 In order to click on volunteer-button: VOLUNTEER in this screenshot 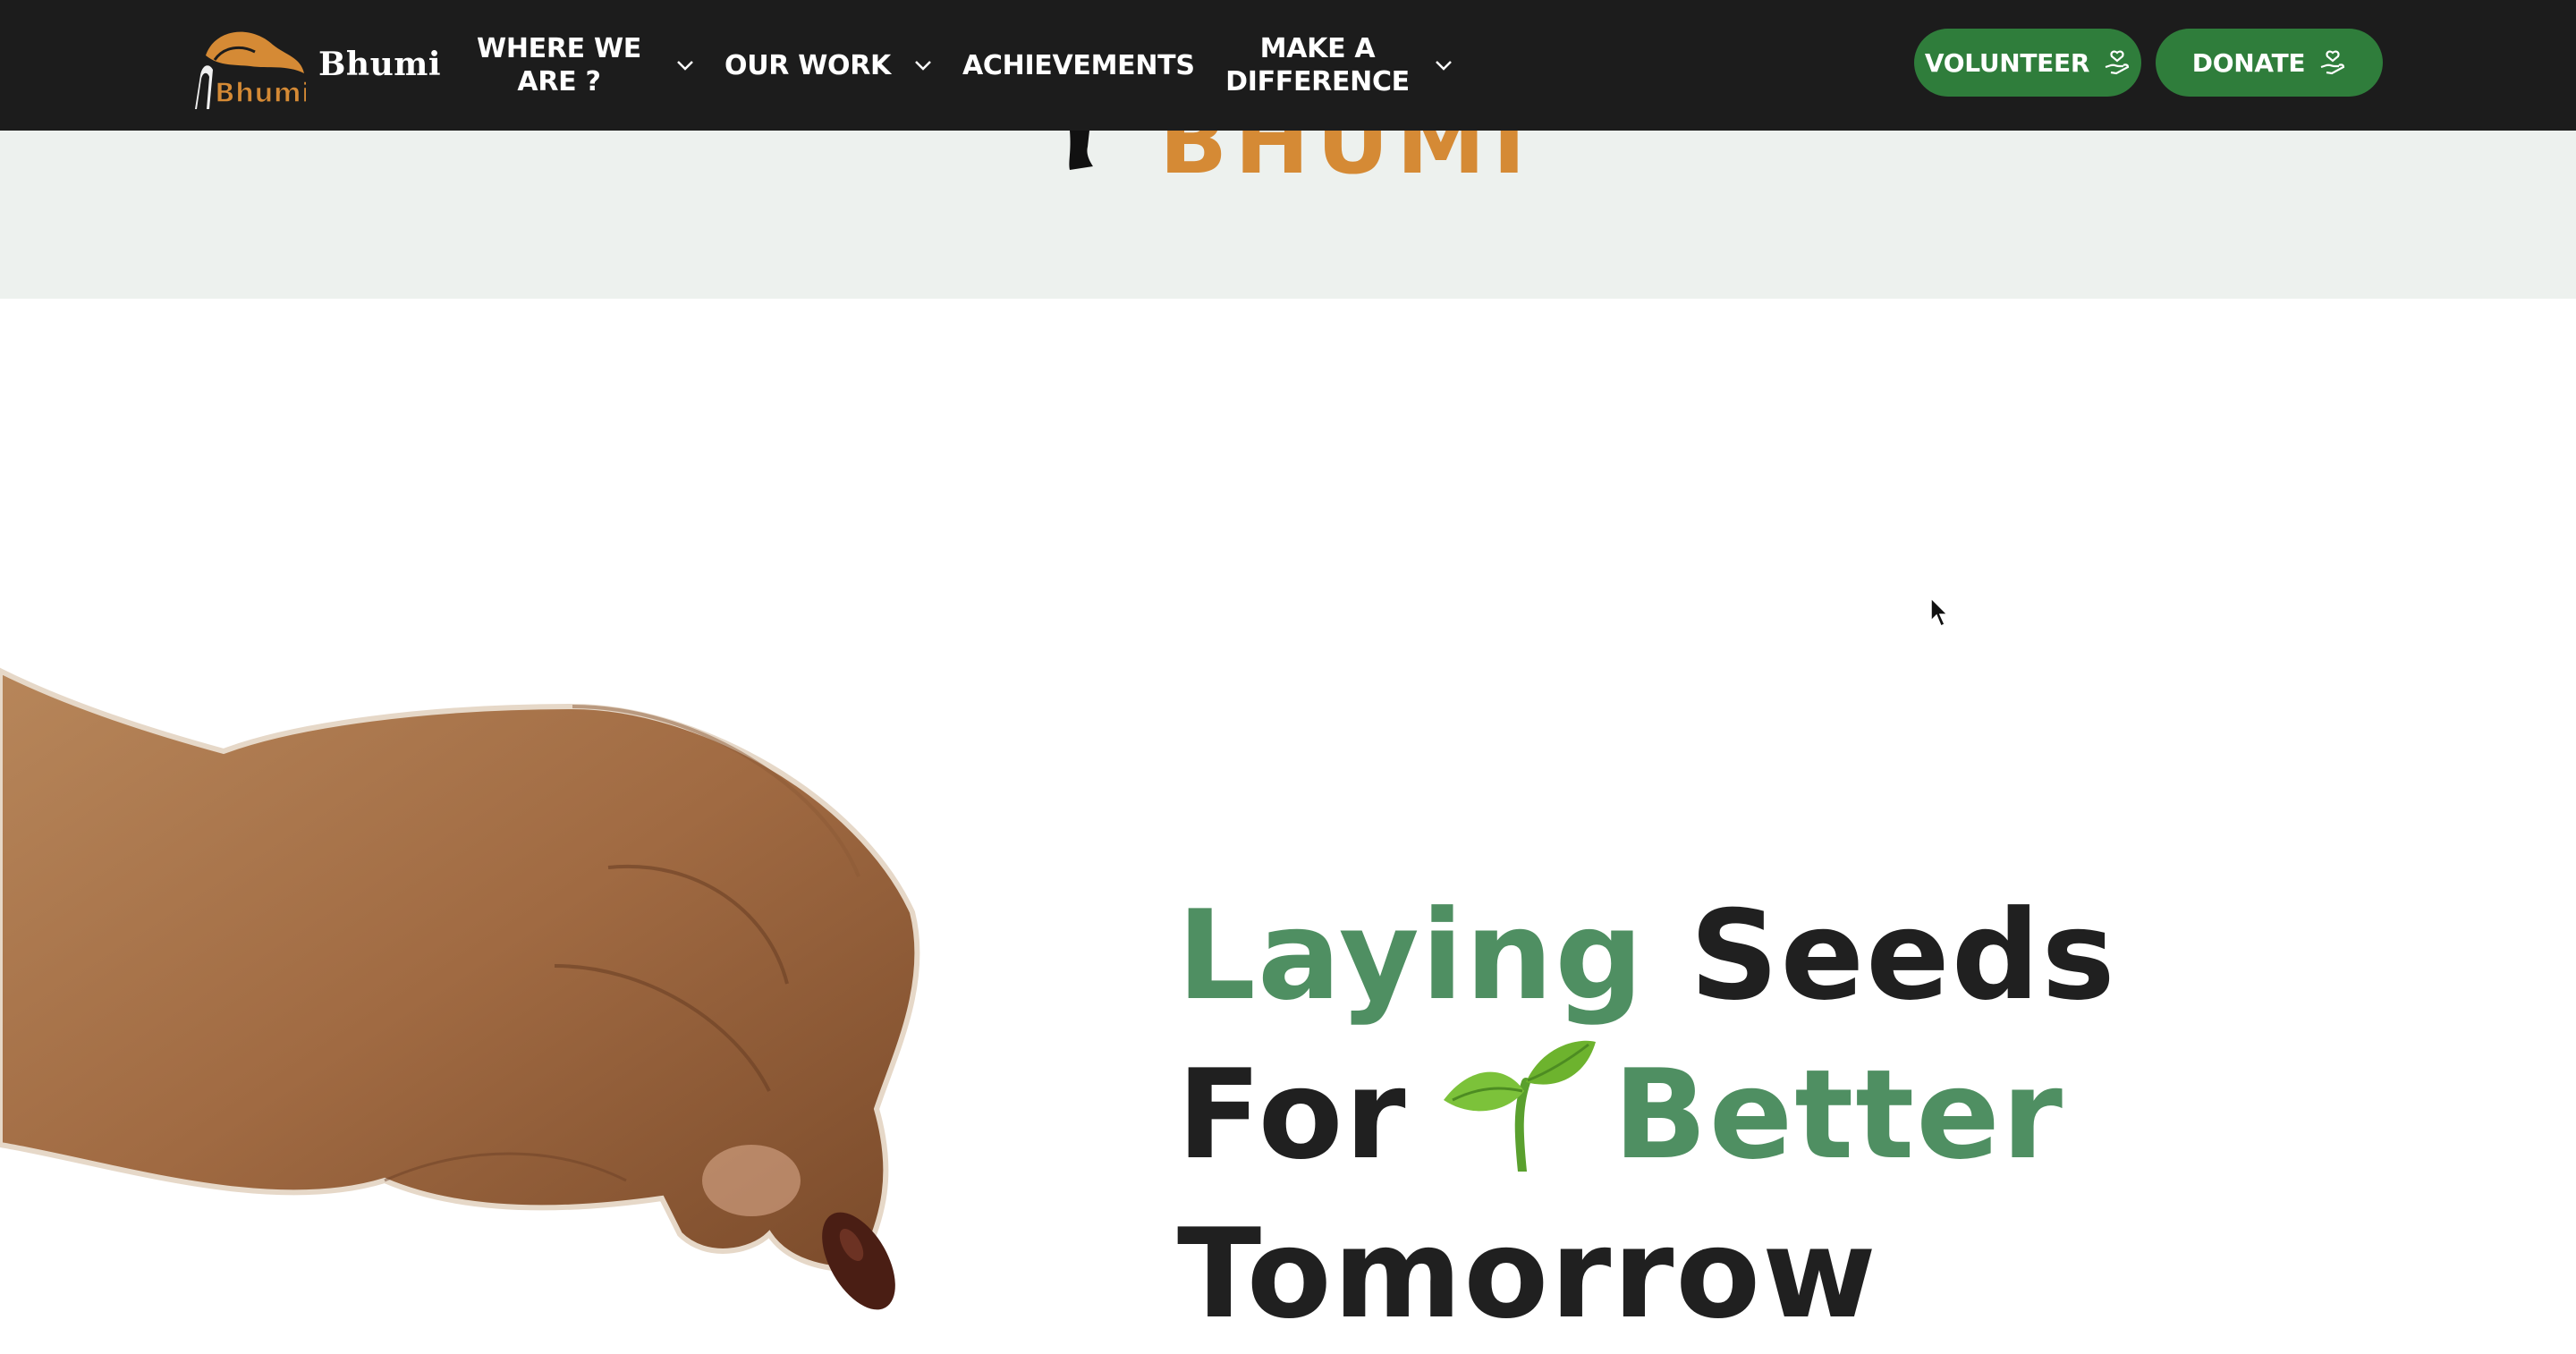, I will do `click(2027, 63)`.